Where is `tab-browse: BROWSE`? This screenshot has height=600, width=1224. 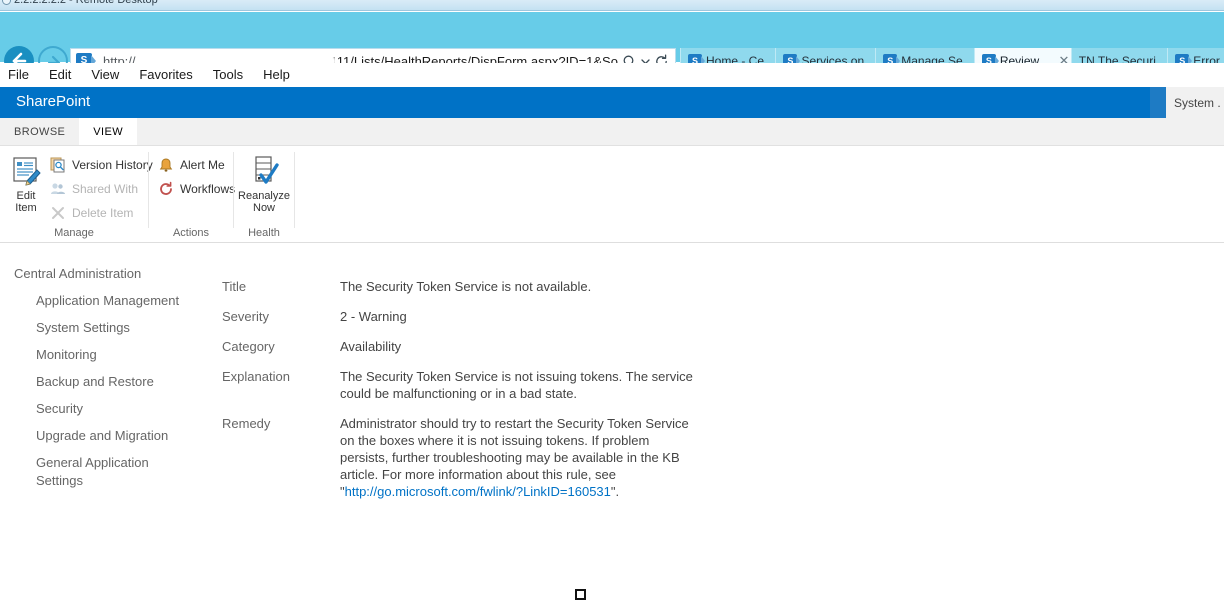 tab-browse: BROWSE is located at coordinates (39, 131).